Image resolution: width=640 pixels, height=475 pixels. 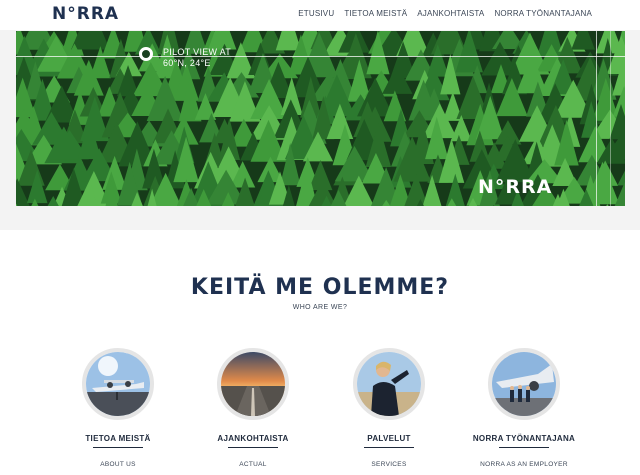 I want to click on nav-ajankohtaista: AJANKOHTAISTA, so click(x=450, y=13).